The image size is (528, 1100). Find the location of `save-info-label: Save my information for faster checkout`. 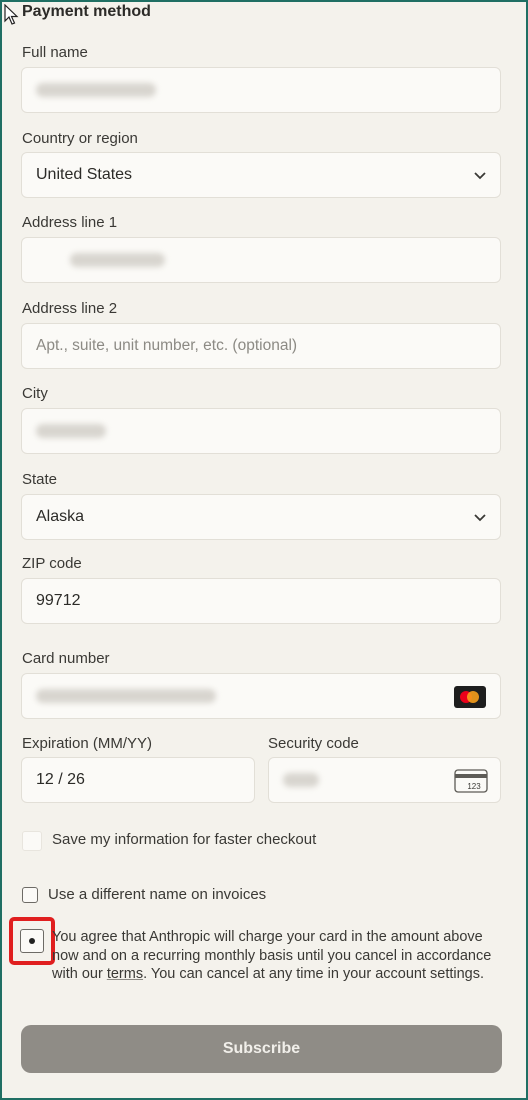

save-info-label: Save my information for faster checkout is located at coordinates (184, 839).